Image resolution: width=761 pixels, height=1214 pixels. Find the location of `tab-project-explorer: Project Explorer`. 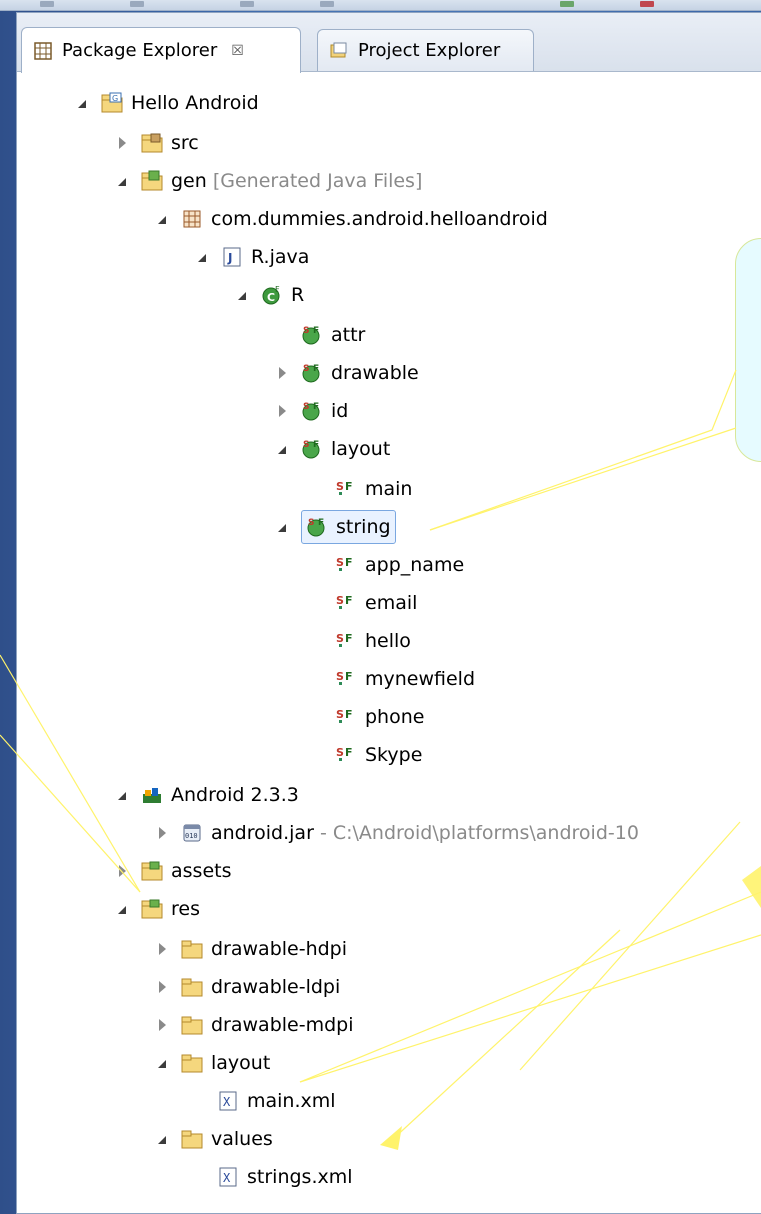

tab-project-explorer: Project Explorer is located at coordinates (425, 50).